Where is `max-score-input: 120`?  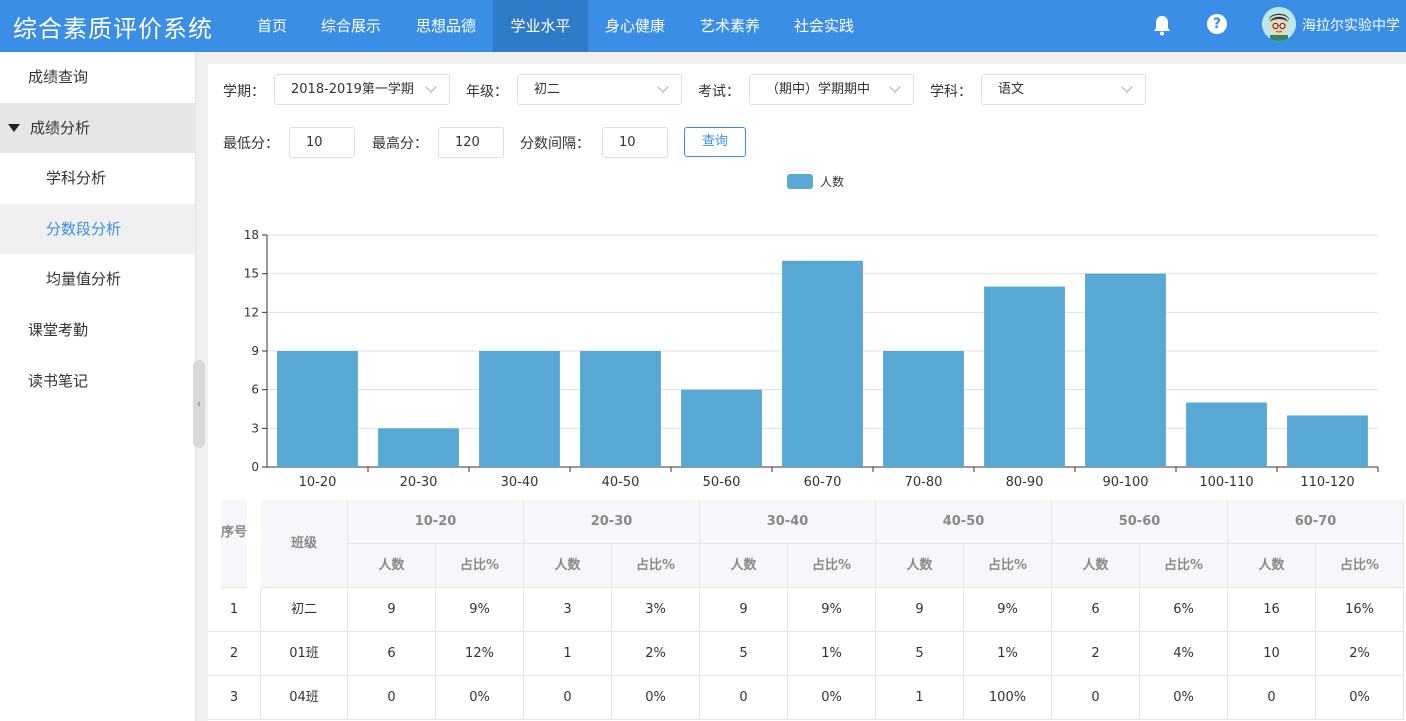
max-score-input: 120 is located at coordinates (471, 142).